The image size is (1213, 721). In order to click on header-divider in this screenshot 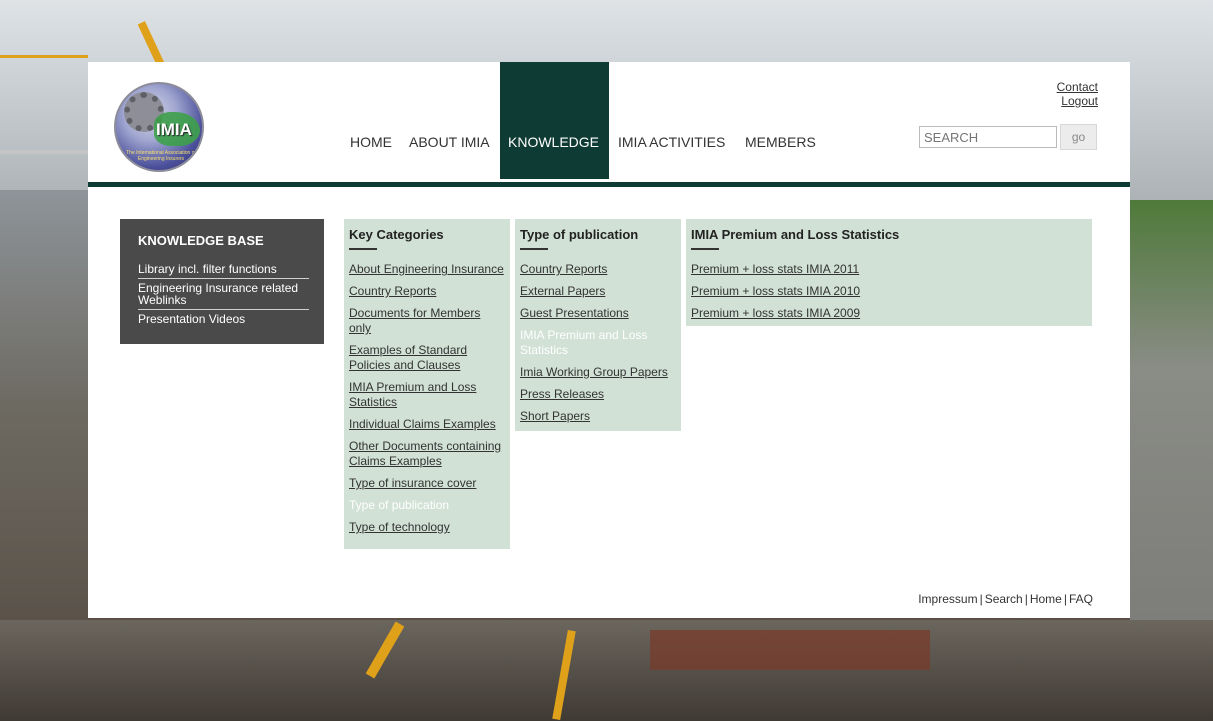, I will do `click(609, 184)`.